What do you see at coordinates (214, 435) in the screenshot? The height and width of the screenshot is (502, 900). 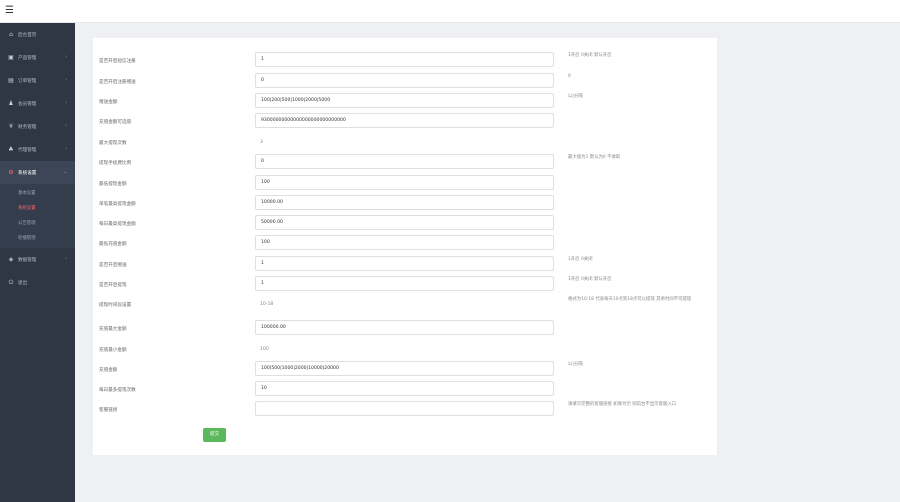 I see `submit-button: 提交` at bounding box center [214, 435].